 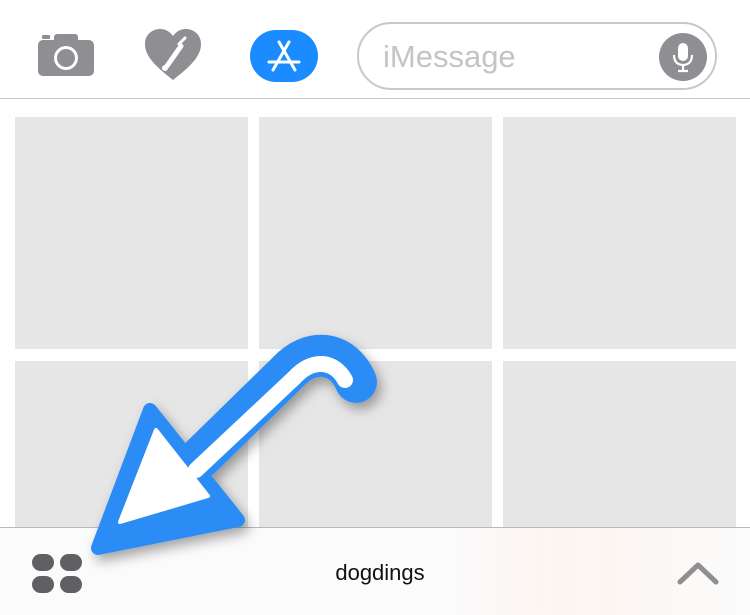 What do you see at coordinates (380, 572) in the screenshot?
I see `current-app-name: dogdings` at bounding box center [380, 572].